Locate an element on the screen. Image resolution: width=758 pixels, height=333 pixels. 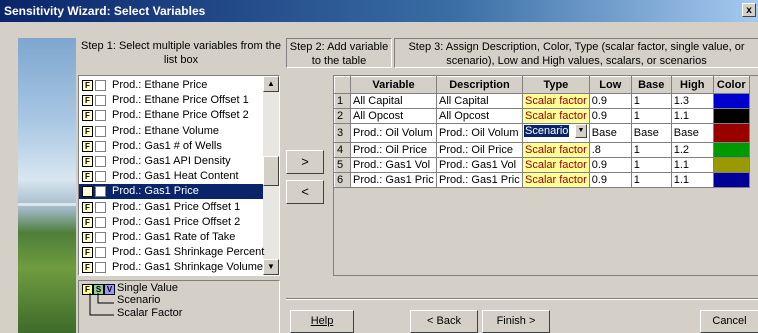
list-item: F Prod.: Gas1 API Density is located at coordinates (171, 161).